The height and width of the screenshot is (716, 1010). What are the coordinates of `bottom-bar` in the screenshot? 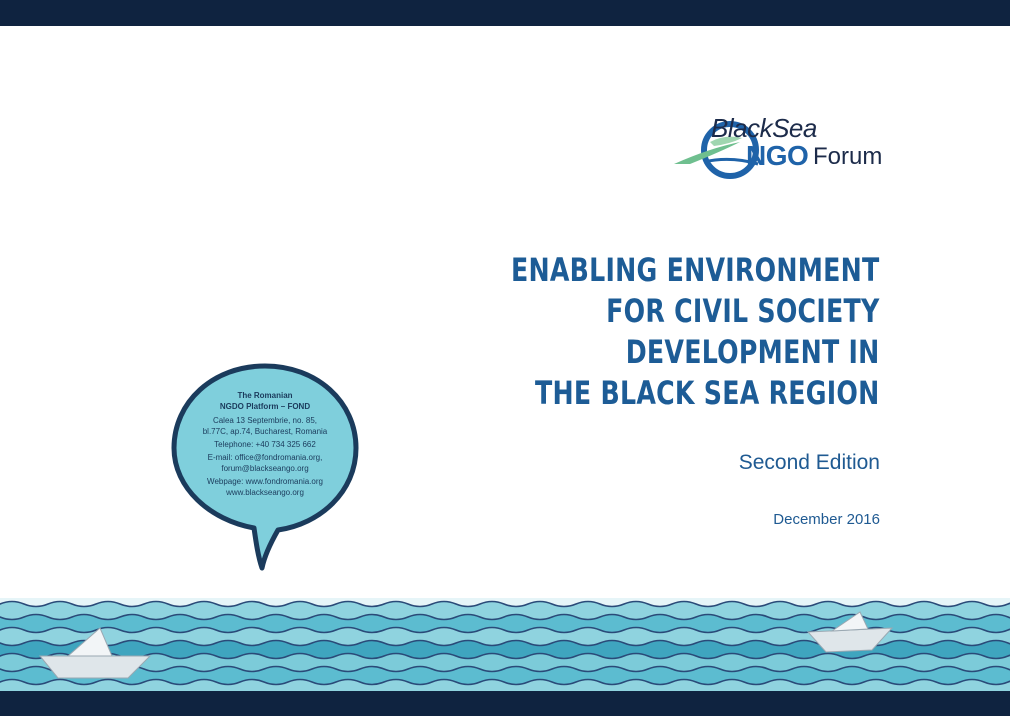 It's located at (505, 703).